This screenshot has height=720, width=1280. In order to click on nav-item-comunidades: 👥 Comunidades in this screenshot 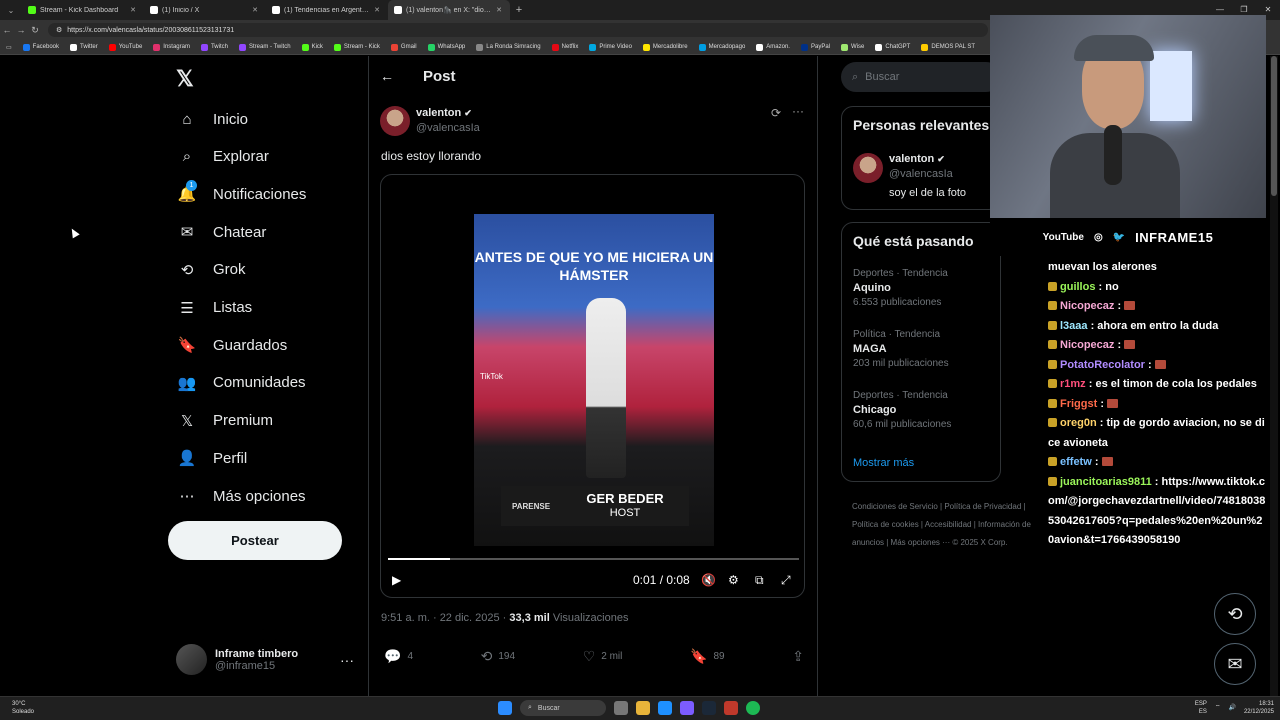, I will do `click(241, 383)`.